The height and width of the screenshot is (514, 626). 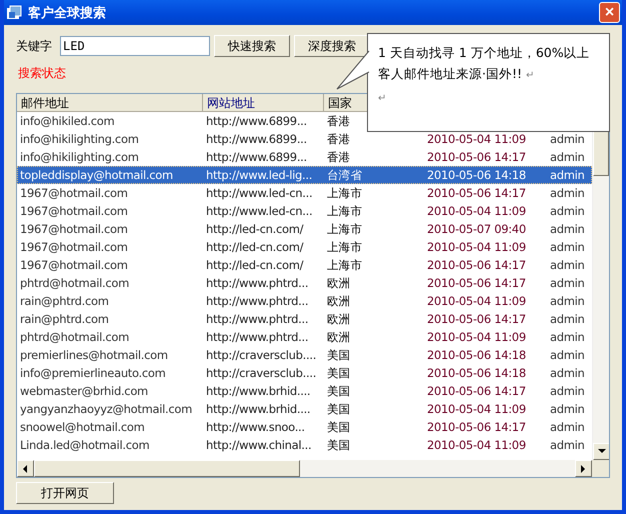 I want to click on search-button: 深度搜索, so click(x=332, y=46).